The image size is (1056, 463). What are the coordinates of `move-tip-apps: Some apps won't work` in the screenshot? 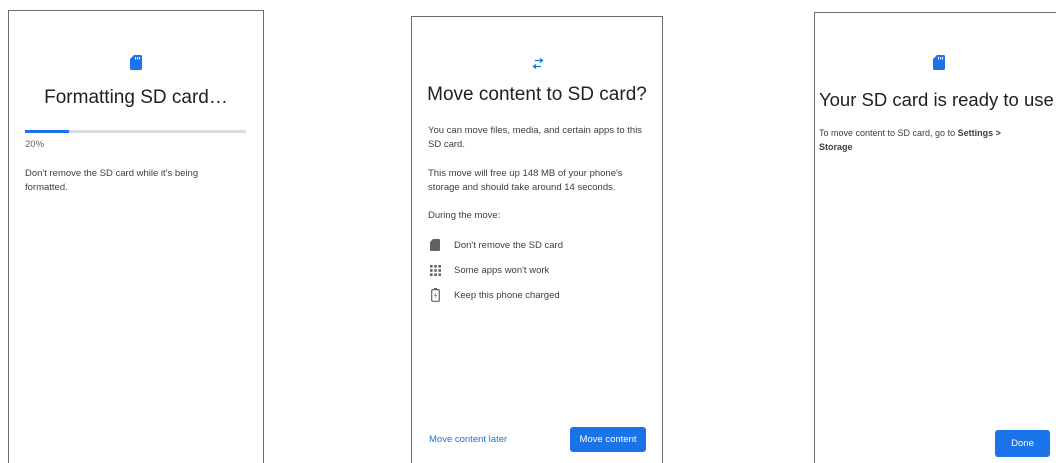 It's located at (488, 270).